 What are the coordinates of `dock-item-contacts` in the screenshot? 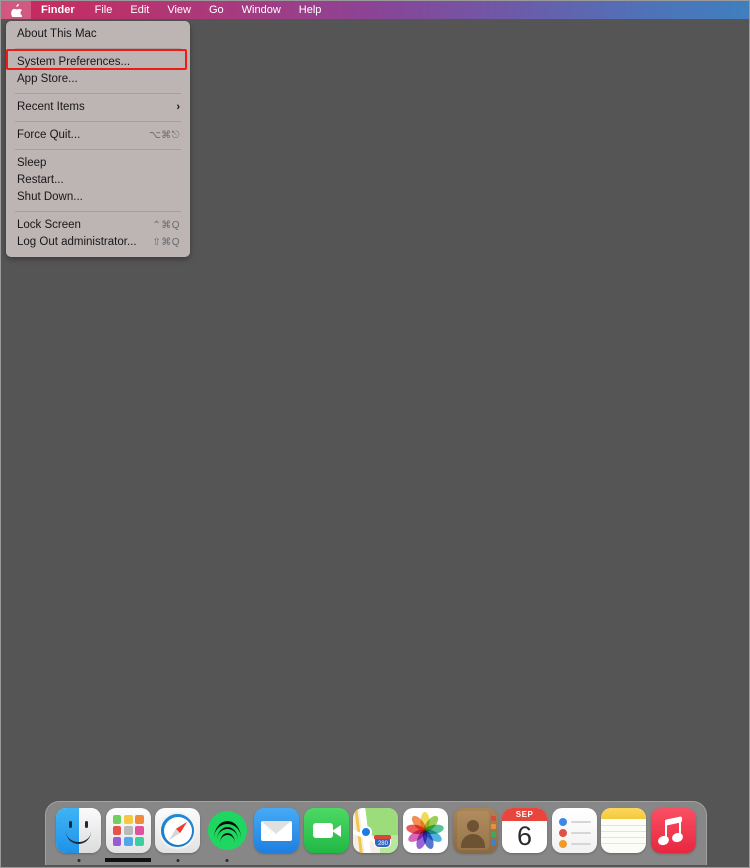 It's located at (475, 837).